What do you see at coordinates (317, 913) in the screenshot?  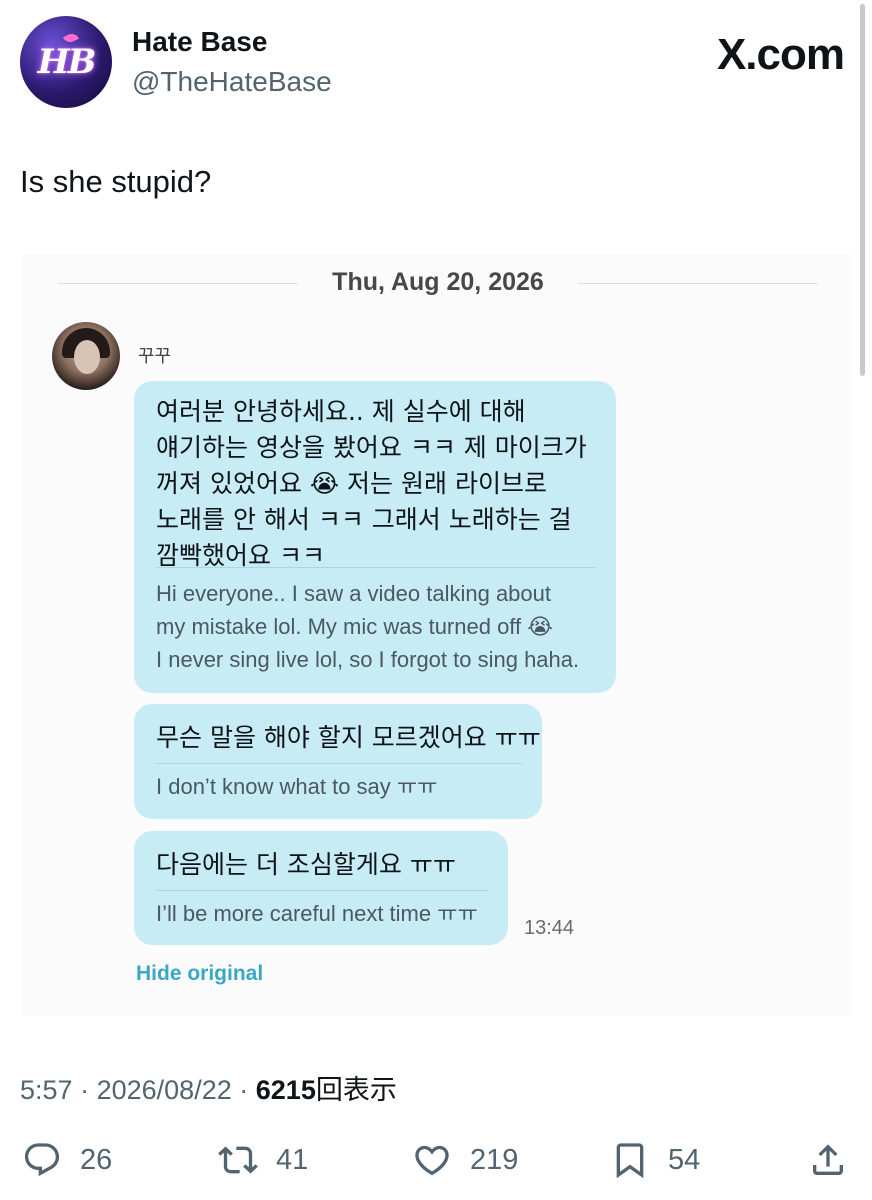 I see `message-translation: I’ll be more careful next time ㅠㅠ` at bounding box center [317, 913].